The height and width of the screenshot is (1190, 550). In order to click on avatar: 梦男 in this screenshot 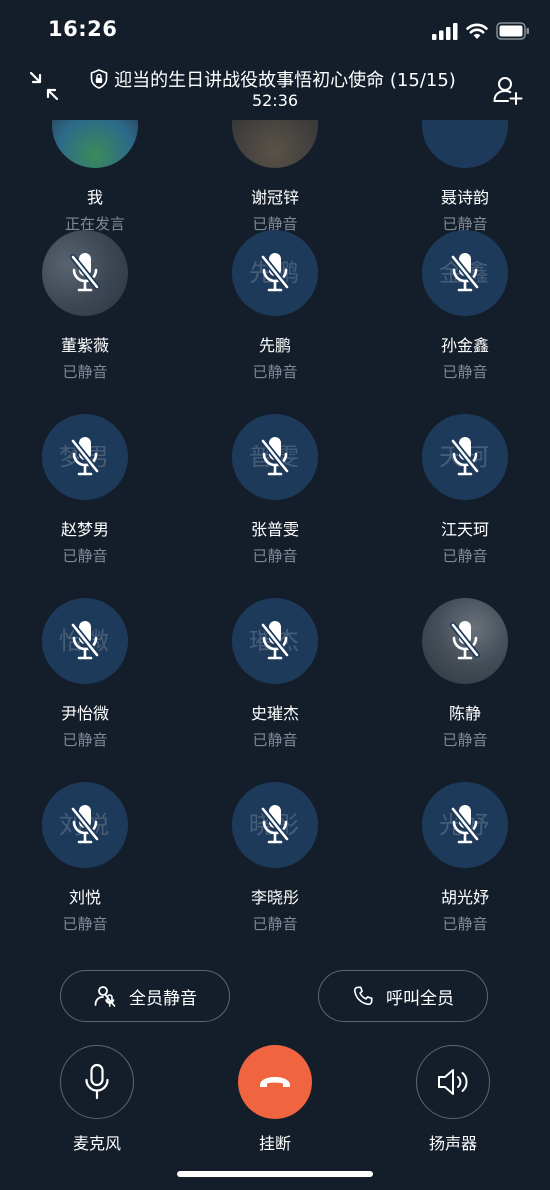, I will do `click(85, 457)`.